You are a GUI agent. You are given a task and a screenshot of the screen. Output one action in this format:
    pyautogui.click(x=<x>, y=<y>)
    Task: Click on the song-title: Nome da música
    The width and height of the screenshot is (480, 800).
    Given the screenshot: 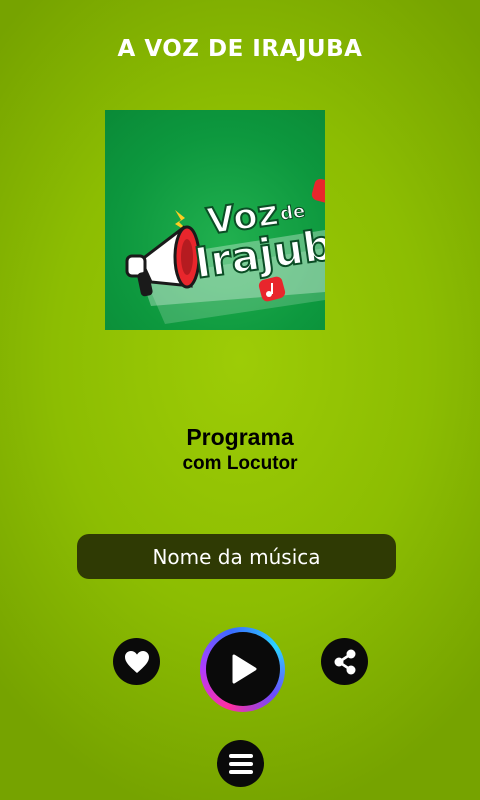 What is the action you would take?
    pyautogui.click(x=236, y=556)
    